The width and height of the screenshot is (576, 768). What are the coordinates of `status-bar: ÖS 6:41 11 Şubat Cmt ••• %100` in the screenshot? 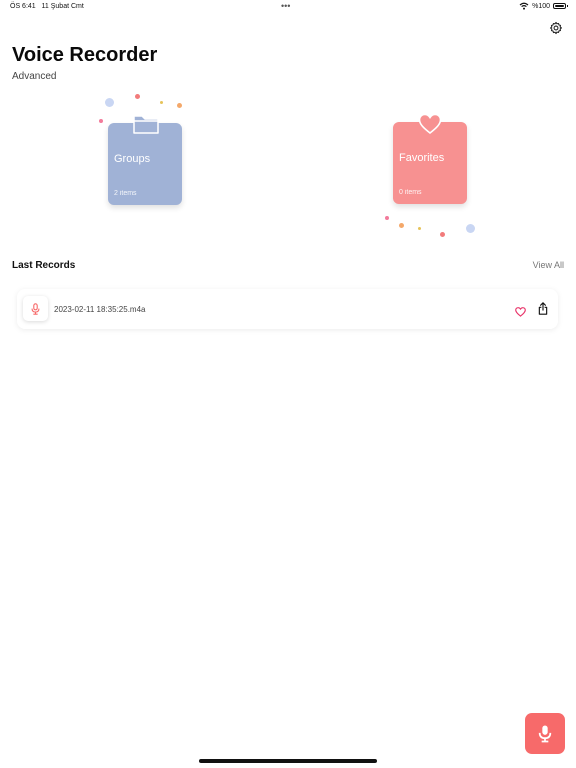 It's located at (288, 7).